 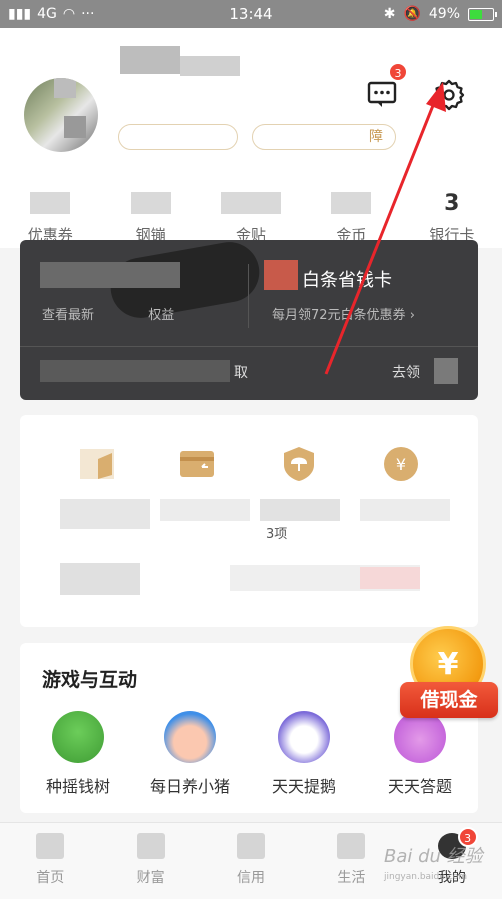 I want to click on games-title: 游戏与互动, so click(x=90, y=680).